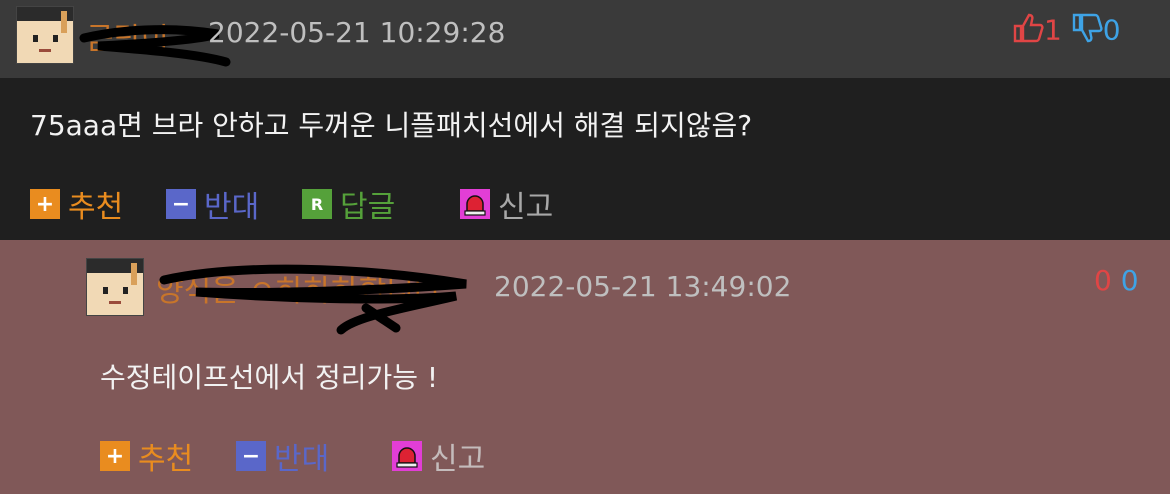 The image size is (1170, 494). Describe the element at coordinates (1116, 280) in the screenshot. I see `vote-counts: 0 0` at that location.